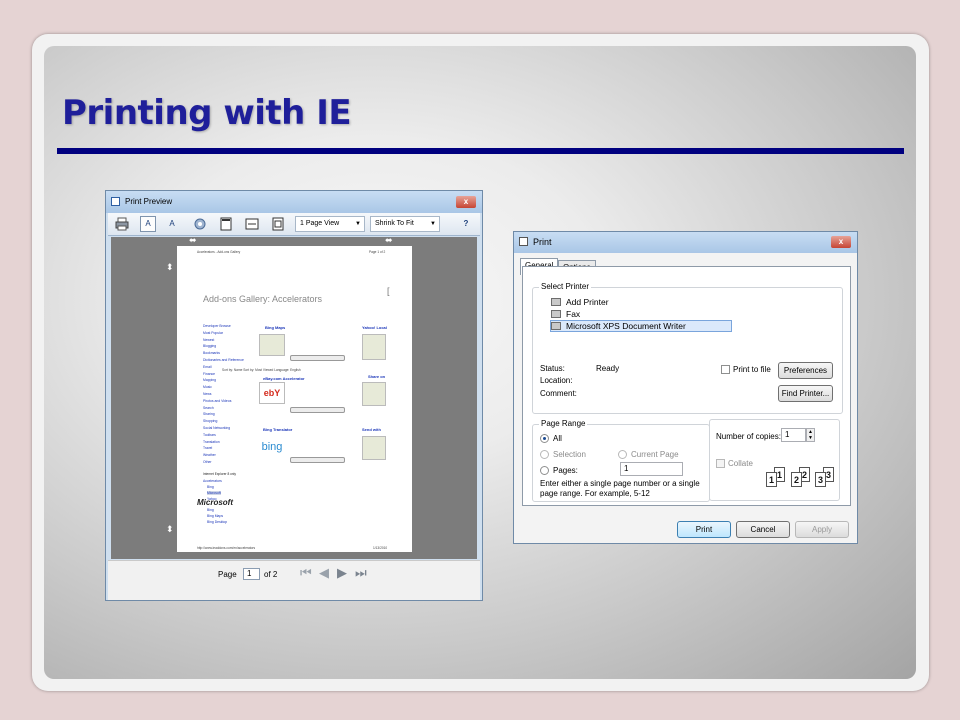 Image resolution: width=960 pixels, height=720 pixels. What do you see at coordinates (320, 223) in the screenshot?
I see `page-view-value: 1 Page View` at bounding box center [320, 223].